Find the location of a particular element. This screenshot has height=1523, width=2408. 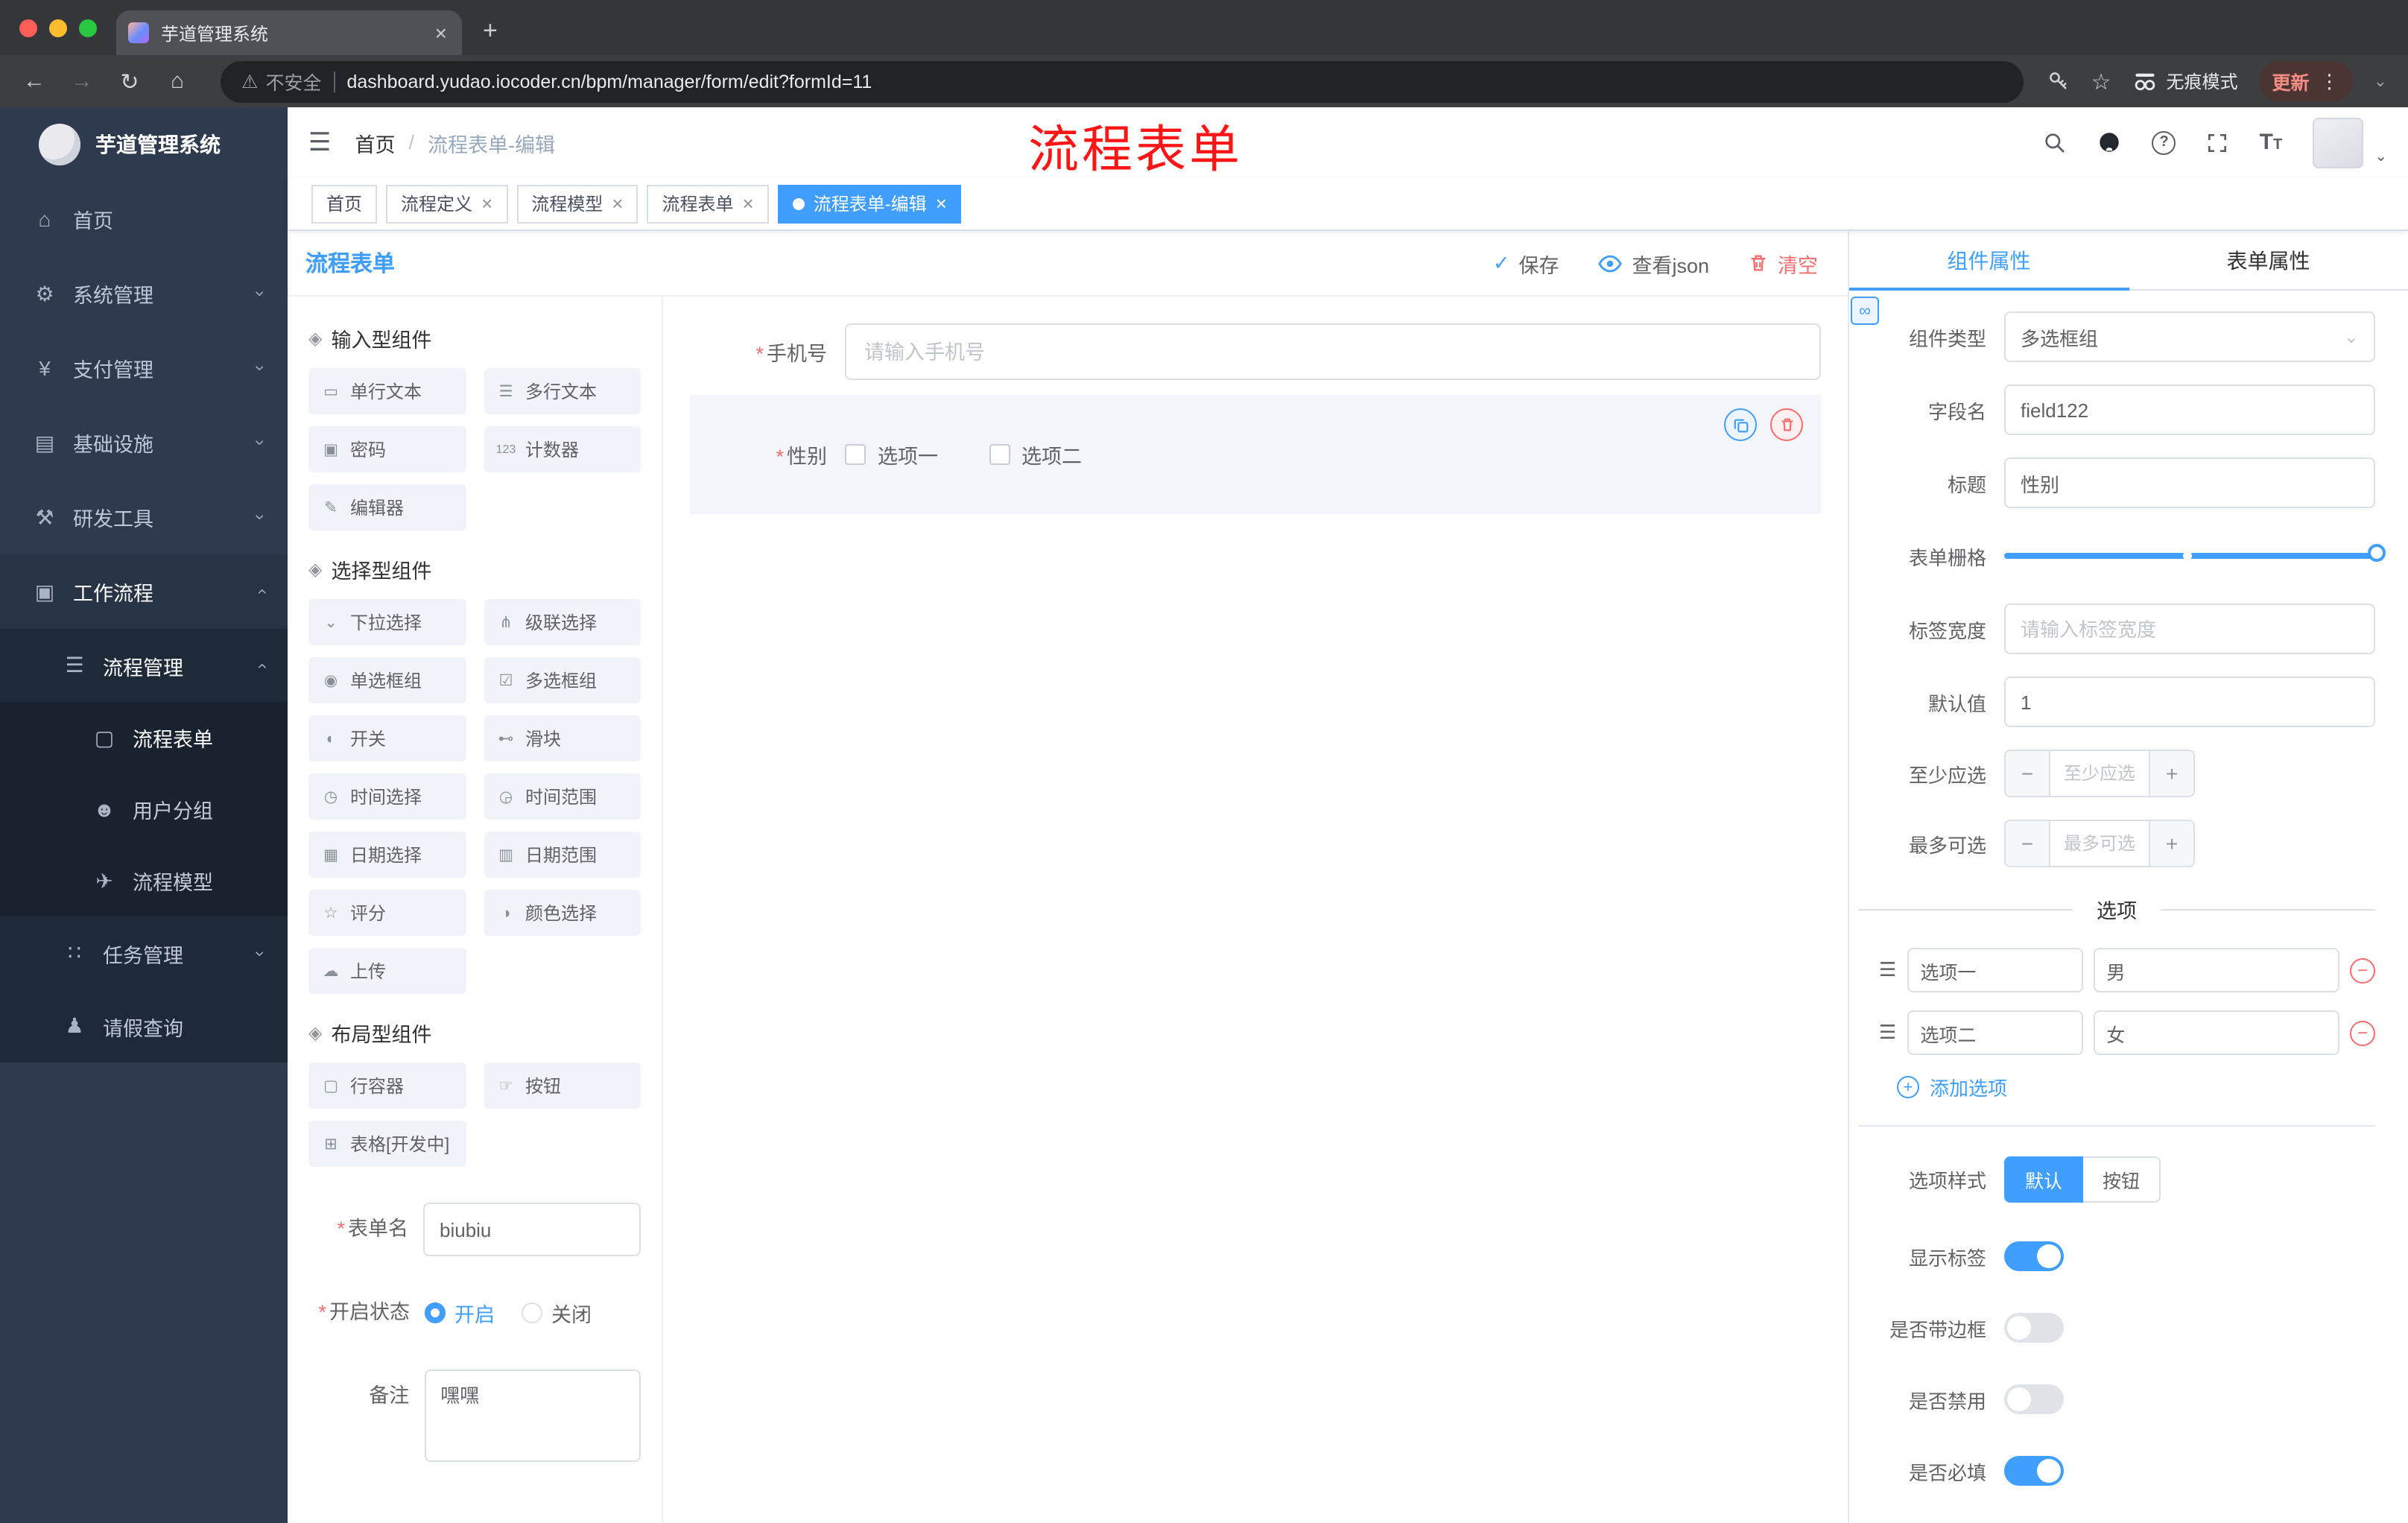

menu-toggle-icon: ☰ is located at coordinates (320, 142).